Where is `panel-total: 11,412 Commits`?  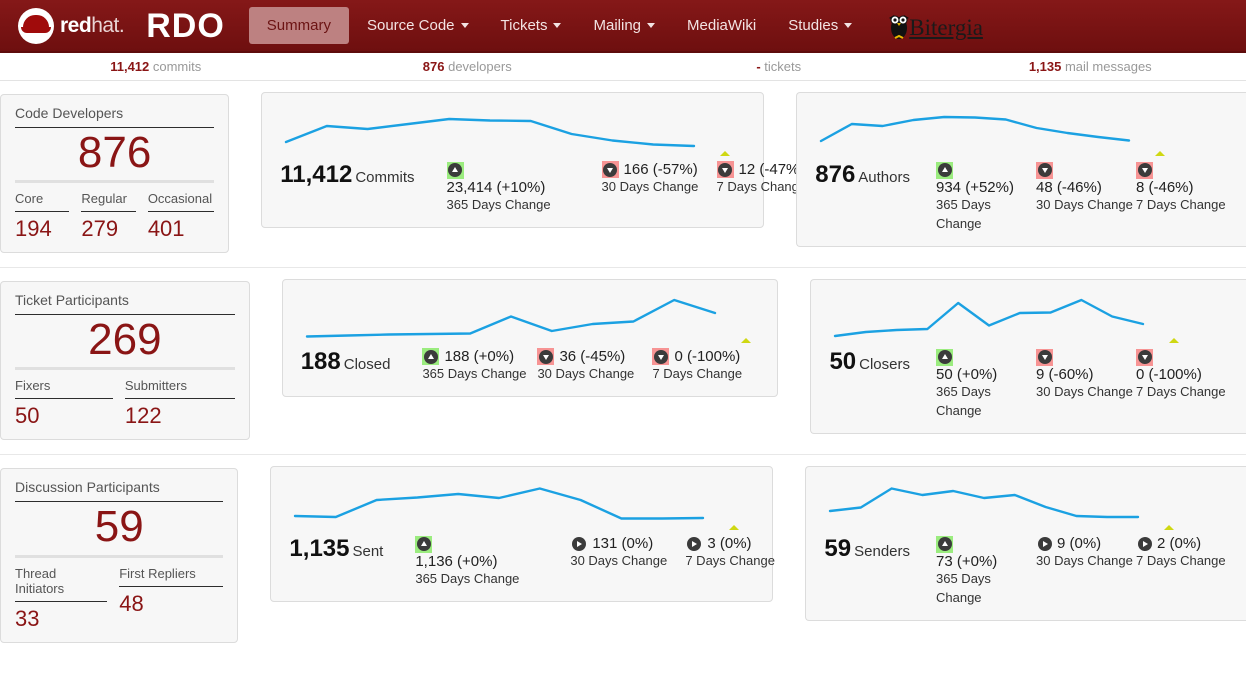 panel-total: 11,412 Commits is located at coordinates (349, 175).